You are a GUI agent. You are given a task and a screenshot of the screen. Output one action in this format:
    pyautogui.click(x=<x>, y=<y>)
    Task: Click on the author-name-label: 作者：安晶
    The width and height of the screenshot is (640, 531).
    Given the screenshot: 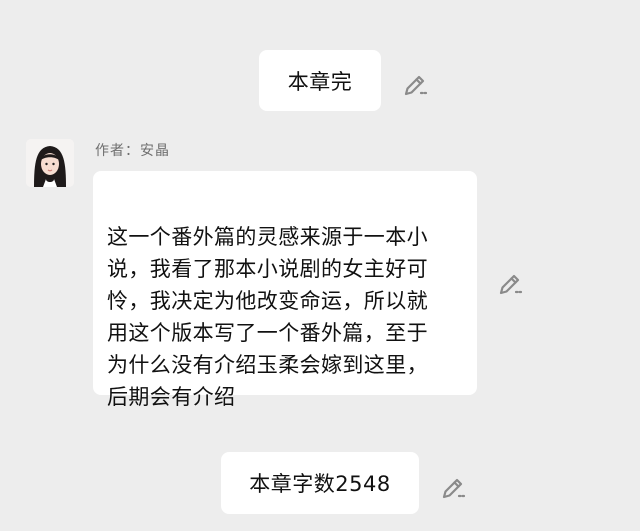 What is the action you would take?
    pyautogui.click(x=132, y=151)
    